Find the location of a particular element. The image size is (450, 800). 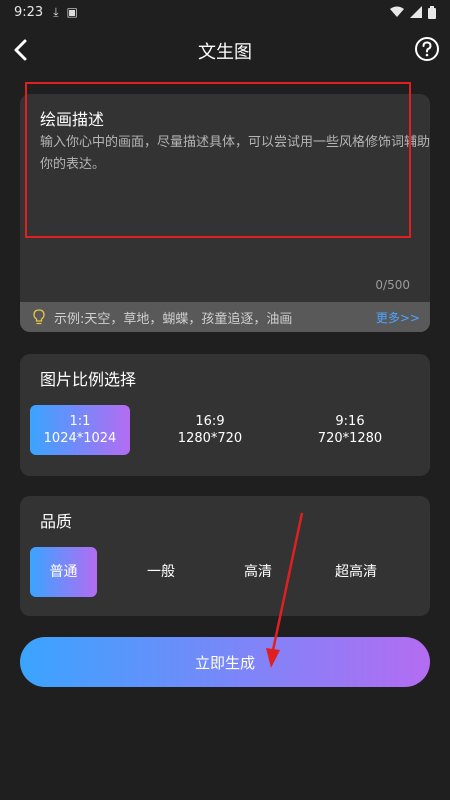

generate-button: 立即生成 is located at coordinates (225, 662).